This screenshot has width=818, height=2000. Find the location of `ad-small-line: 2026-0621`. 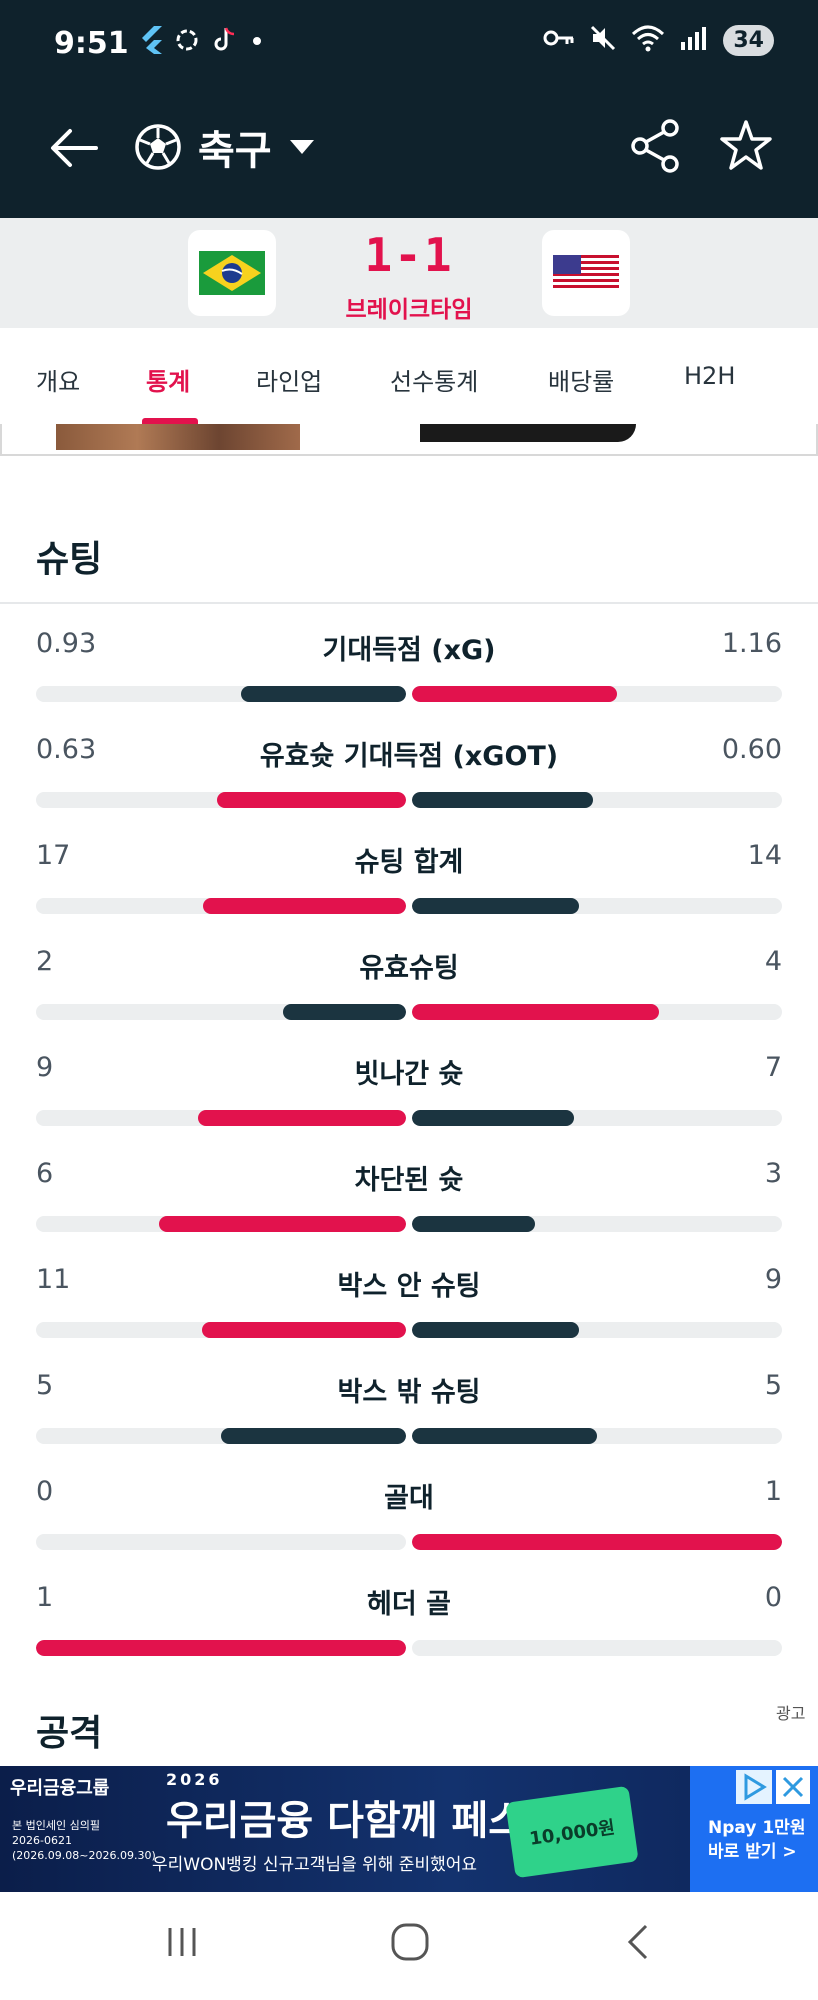

ad-small-line: 2026-0621 is located at coordinates (42, 1840).